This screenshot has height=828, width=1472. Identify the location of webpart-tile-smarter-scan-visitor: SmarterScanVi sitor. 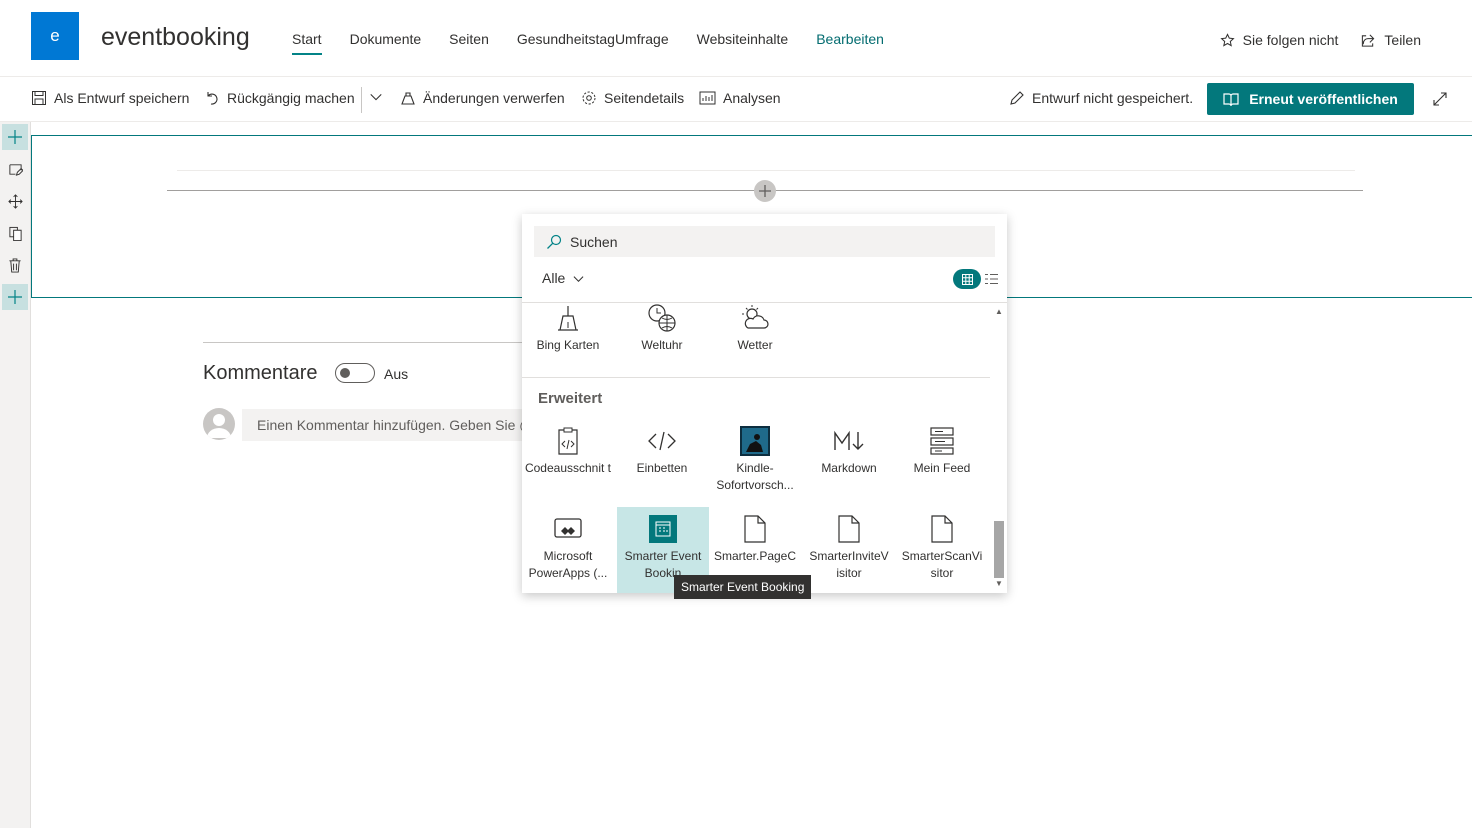
(942, 550).